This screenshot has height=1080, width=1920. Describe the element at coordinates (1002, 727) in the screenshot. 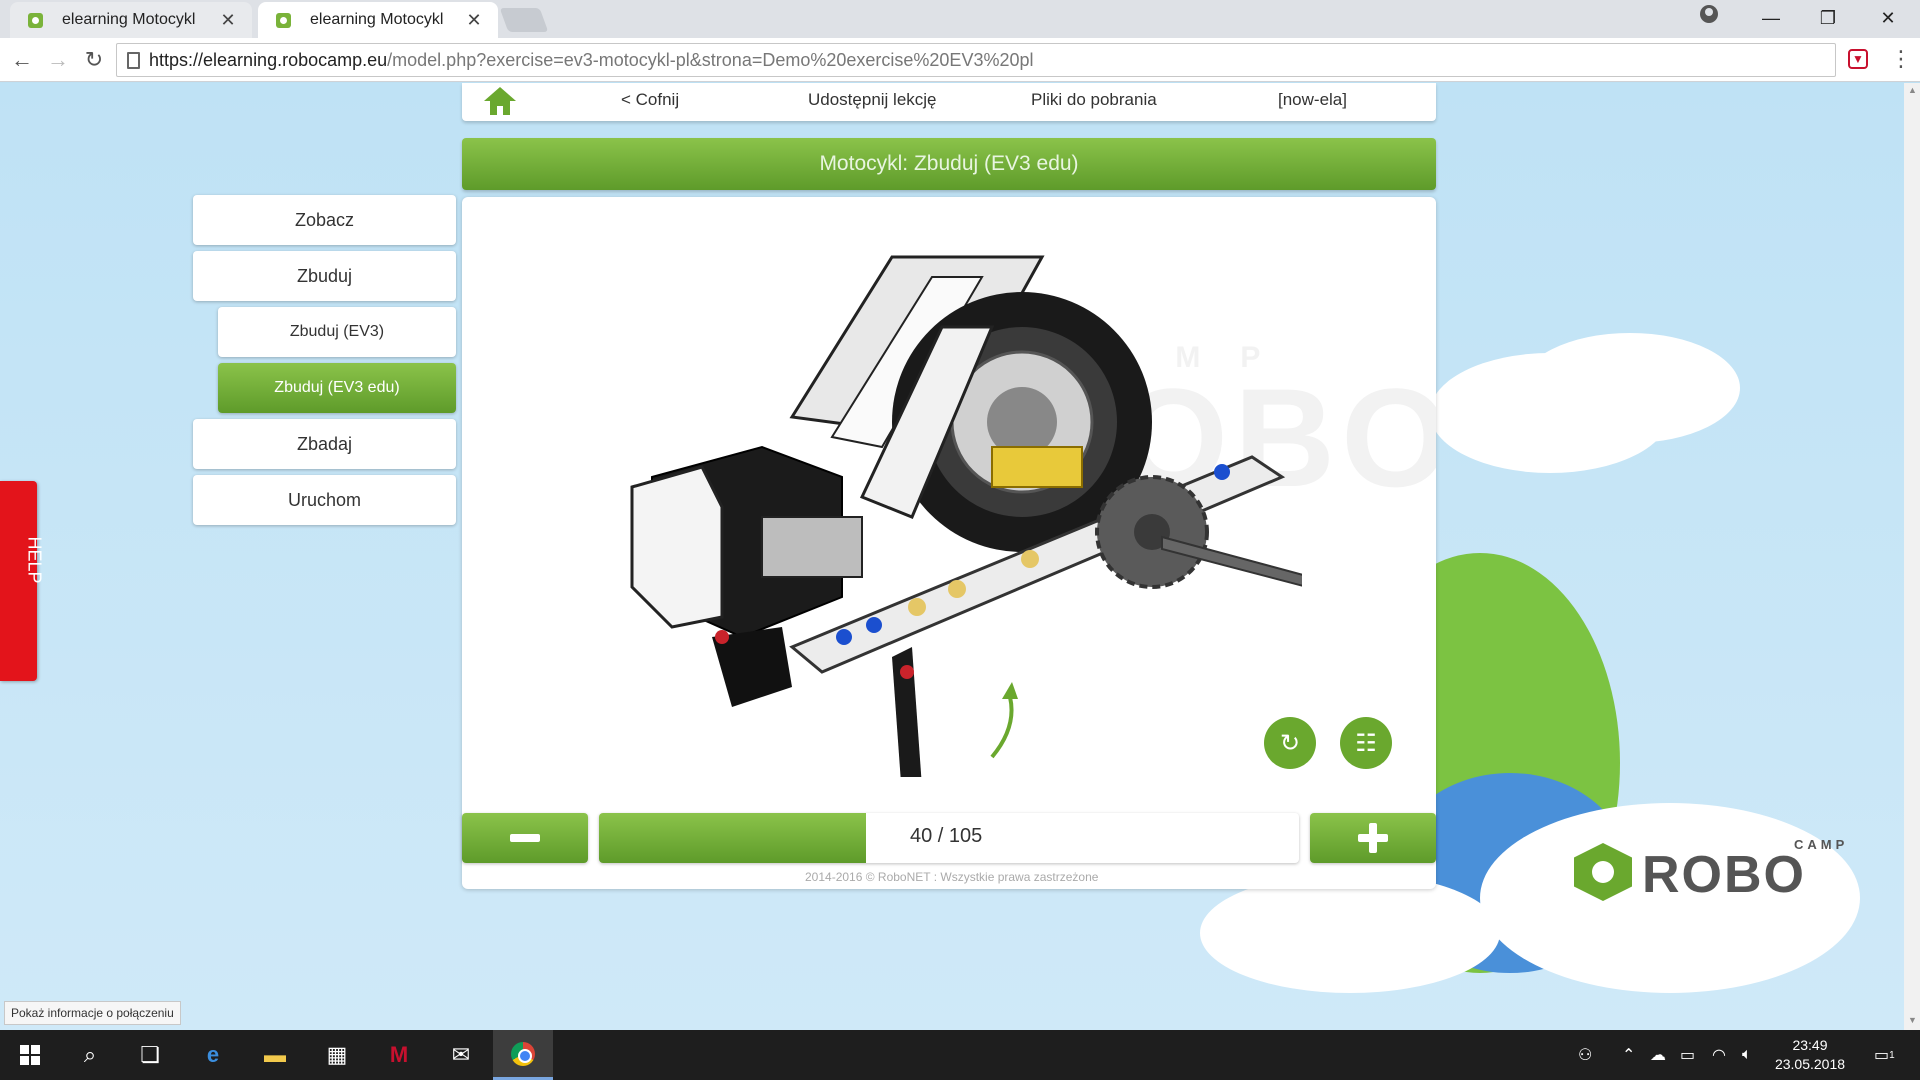

I see `rotation-arrow` at that location.